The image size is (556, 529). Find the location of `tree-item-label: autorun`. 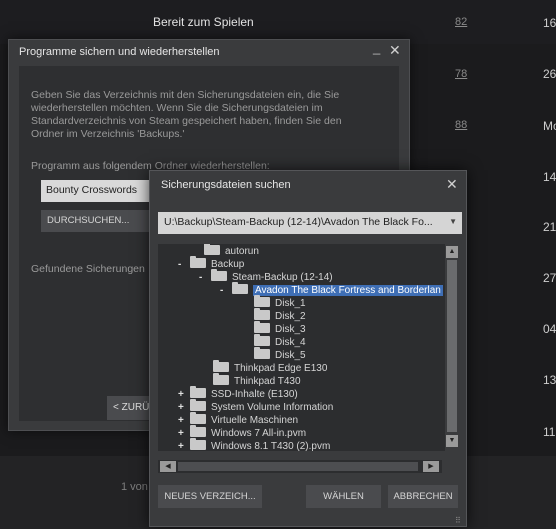

tree-item-label: autorun is located at coordinates (242, 251).